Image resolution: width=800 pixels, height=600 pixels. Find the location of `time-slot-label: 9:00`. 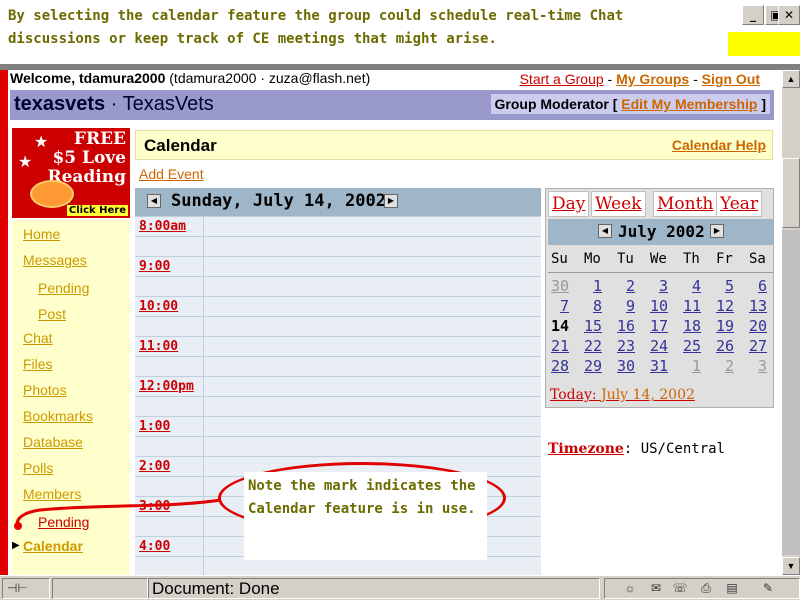

time-slot-label: 9:00 is located at coordinates (154, 266).